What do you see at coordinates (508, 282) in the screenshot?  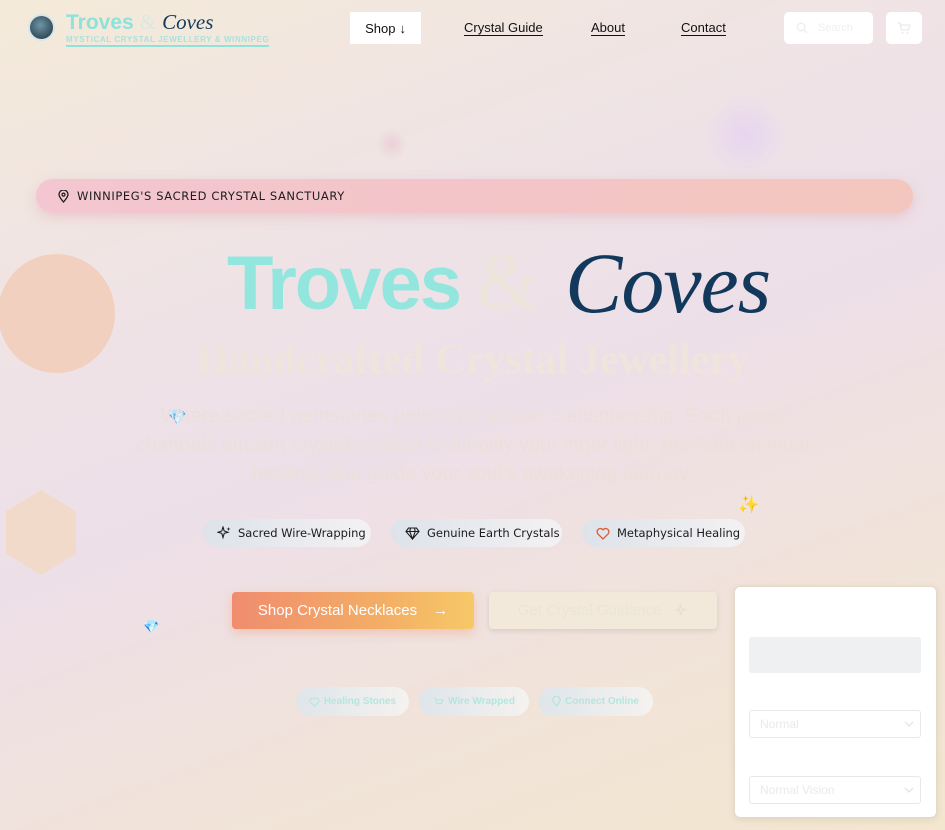 I see `hero-title-ampersand: &` at bounding box center [508, 282].